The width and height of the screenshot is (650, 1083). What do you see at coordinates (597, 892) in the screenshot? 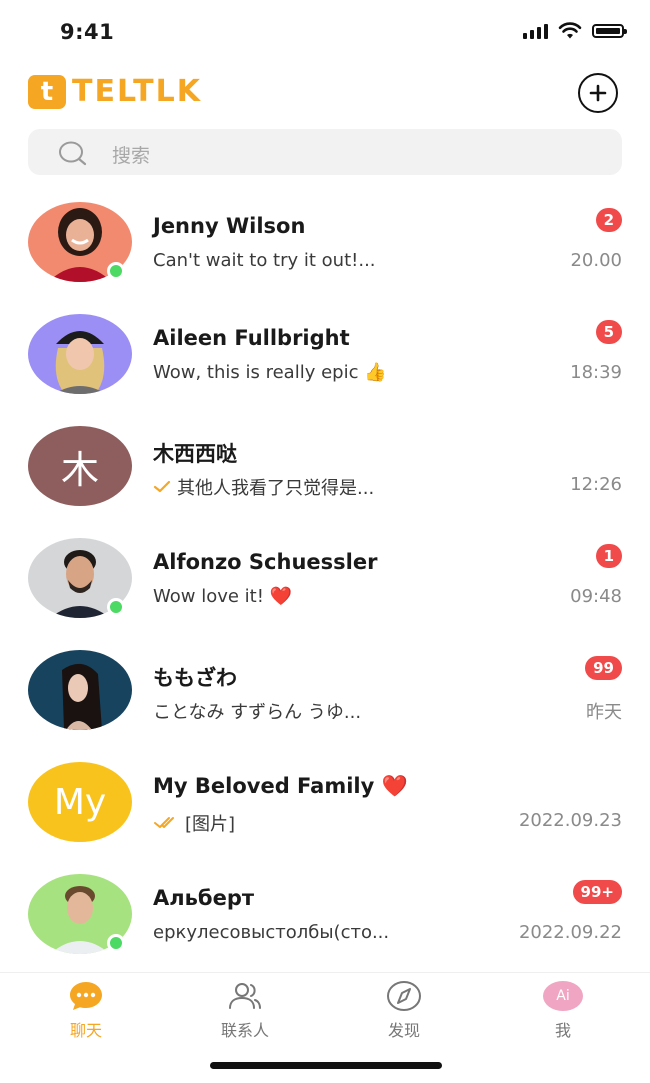
I see `unread-badge: 99+` at bounding box center [597, 892].